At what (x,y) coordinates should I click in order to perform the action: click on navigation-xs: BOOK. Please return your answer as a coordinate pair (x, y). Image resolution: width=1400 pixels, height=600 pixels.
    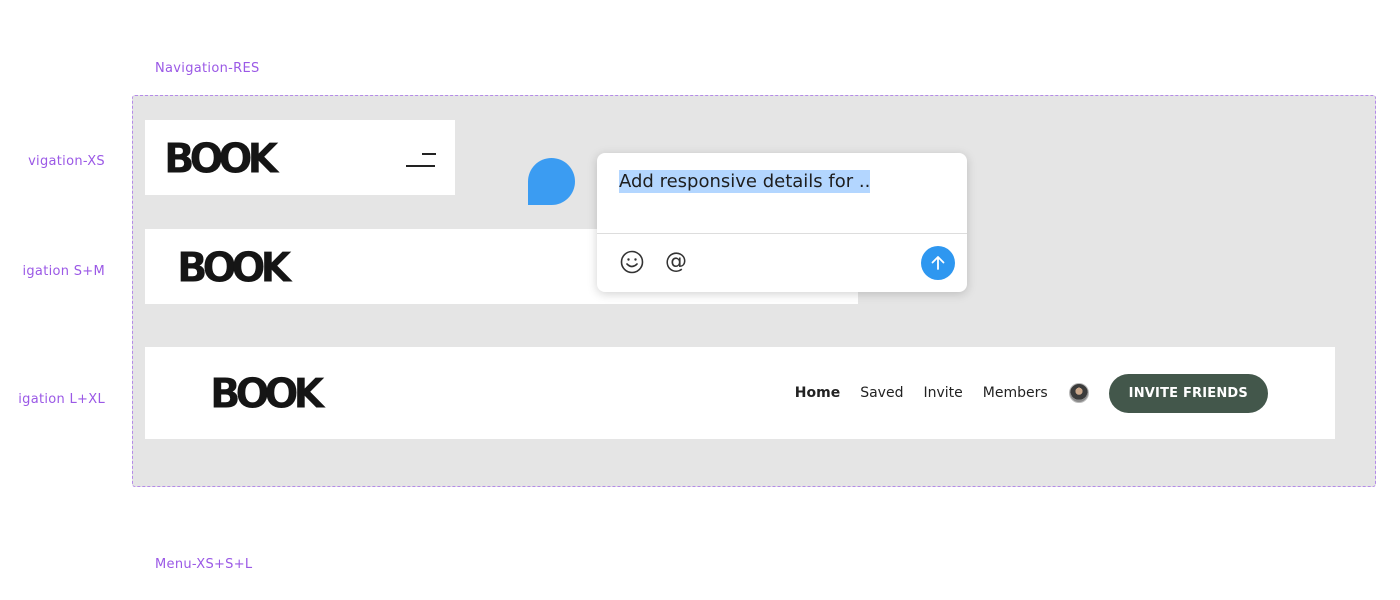
    Looking at the image, I should click on (300, 157).